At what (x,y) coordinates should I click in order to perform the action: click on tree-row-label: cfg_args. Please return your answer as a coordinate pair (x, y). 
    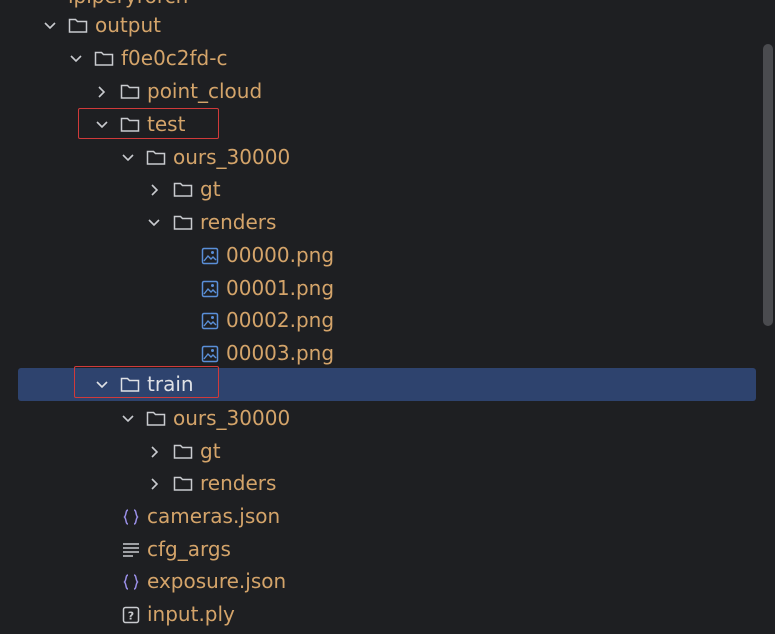
    Looking at the image, I should click on (189, 549).